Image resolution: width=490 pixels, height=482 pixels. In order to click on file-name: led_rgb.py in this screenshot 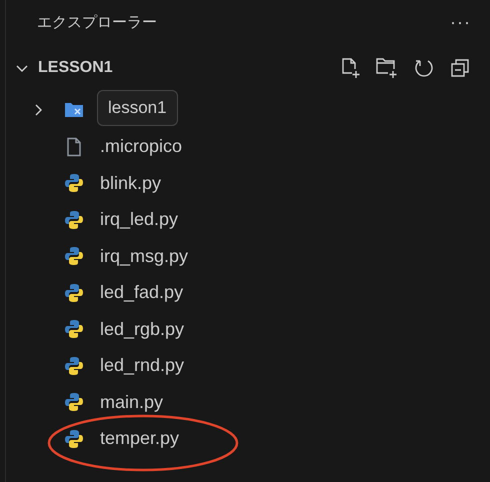, I will do `click(142, 329)`.